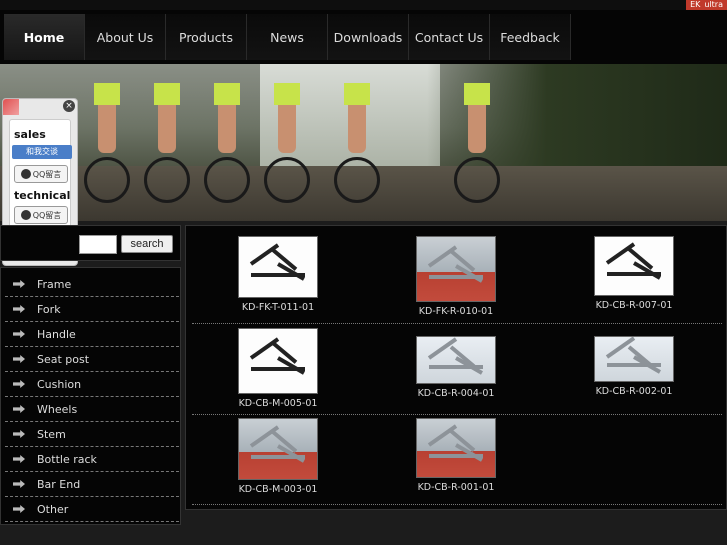 The height and width of the screenshot is (545, 727). Describe the element at coordinates (41, 215) in the screenshot. I see `qq-message-button-technical: QQ留言` at that location.